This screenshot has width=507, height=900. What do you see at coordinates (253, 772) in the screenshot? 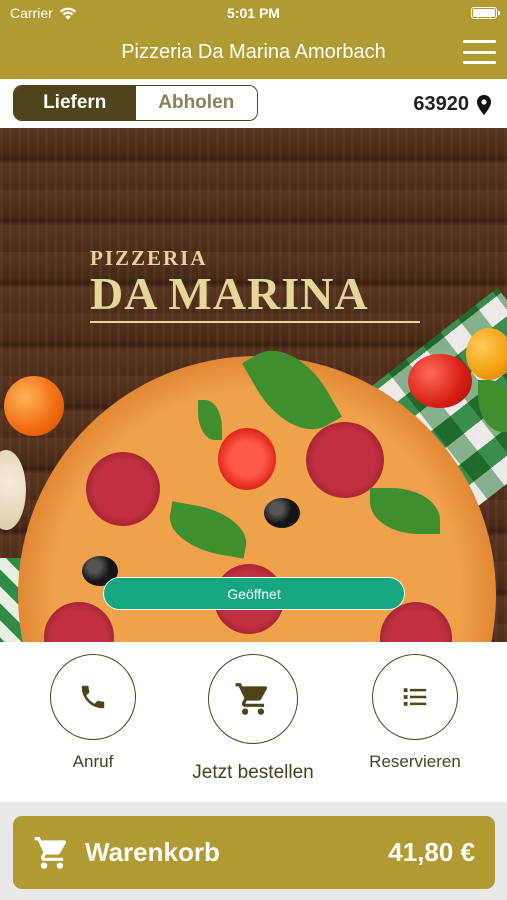
I see `order-now-label: Jetzt bestellen` at bounding box center [253, 772].